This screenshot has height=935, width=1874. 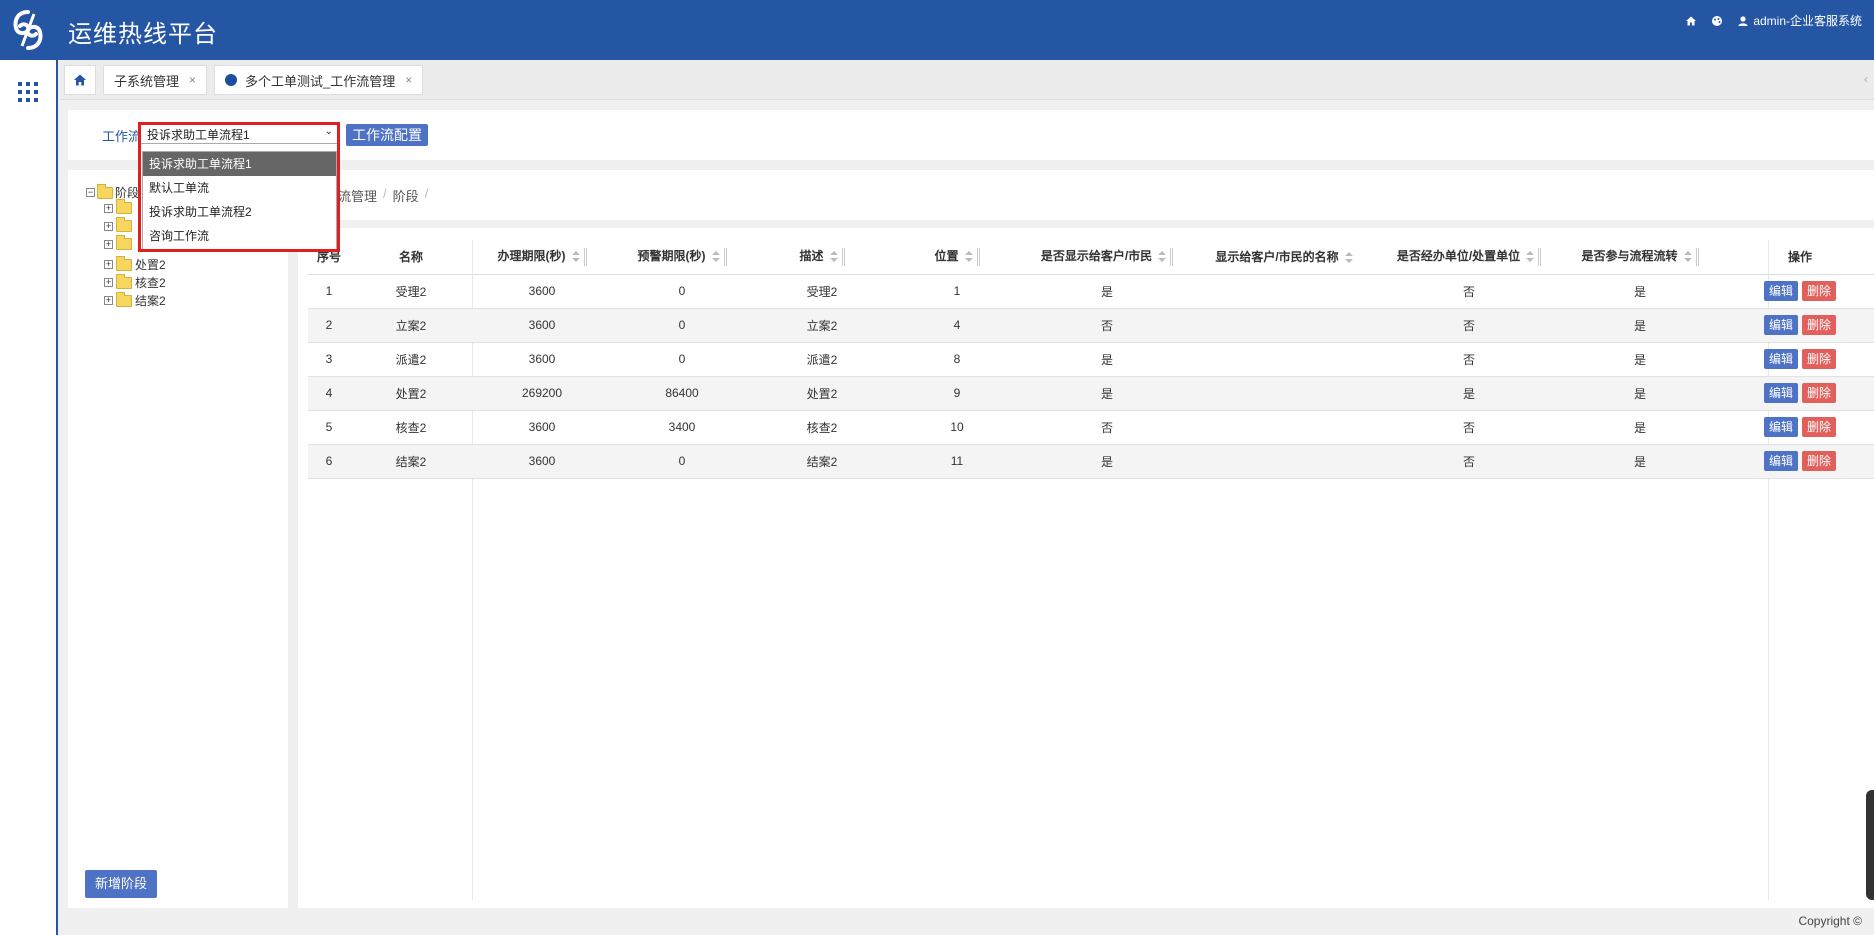 What do you see at coordinates (150, 301) in the screenshot?
I see `tree-node-label: 结案2` at bounding box center [150, 301].